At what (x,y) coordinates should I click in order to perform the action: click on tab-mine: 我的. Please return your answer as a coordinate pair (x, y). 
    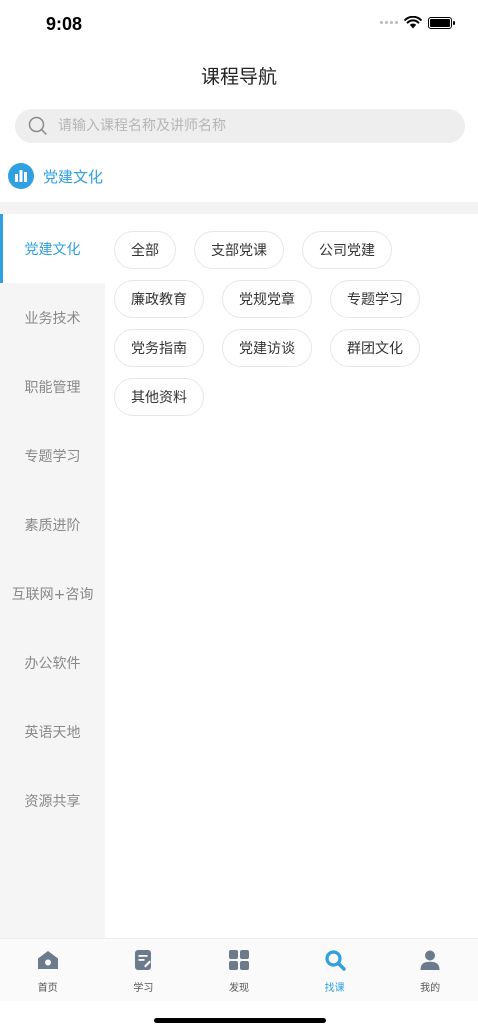
    Looking at the image, I should click on (430, 970).